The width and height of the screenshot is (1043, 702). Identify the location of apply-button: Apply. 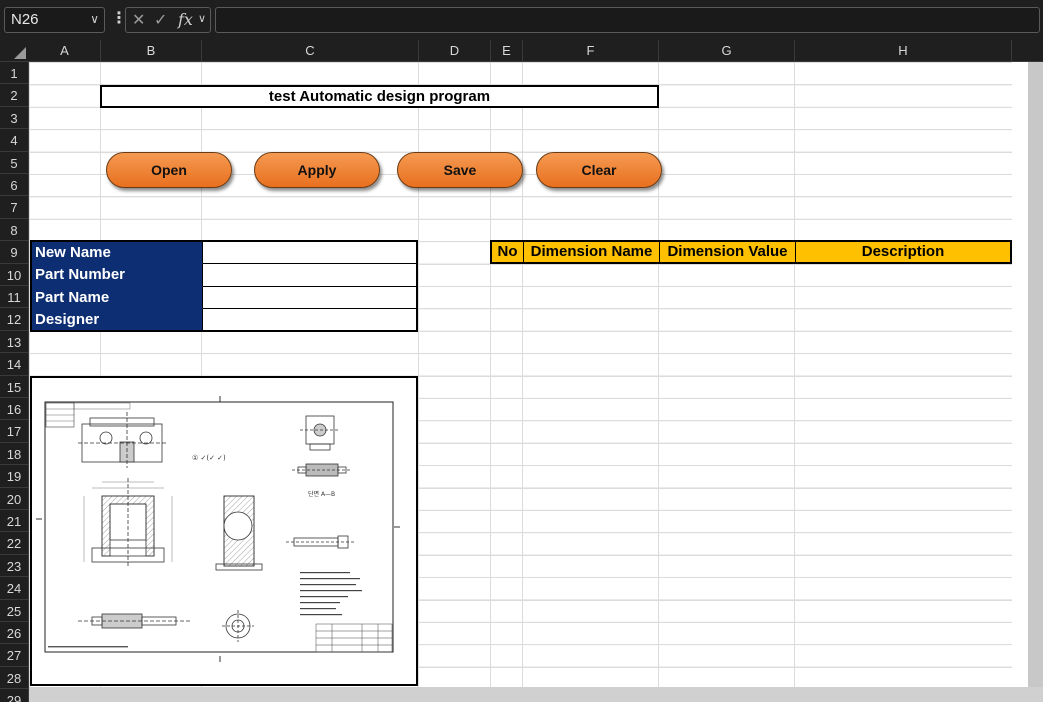
(317, 170).